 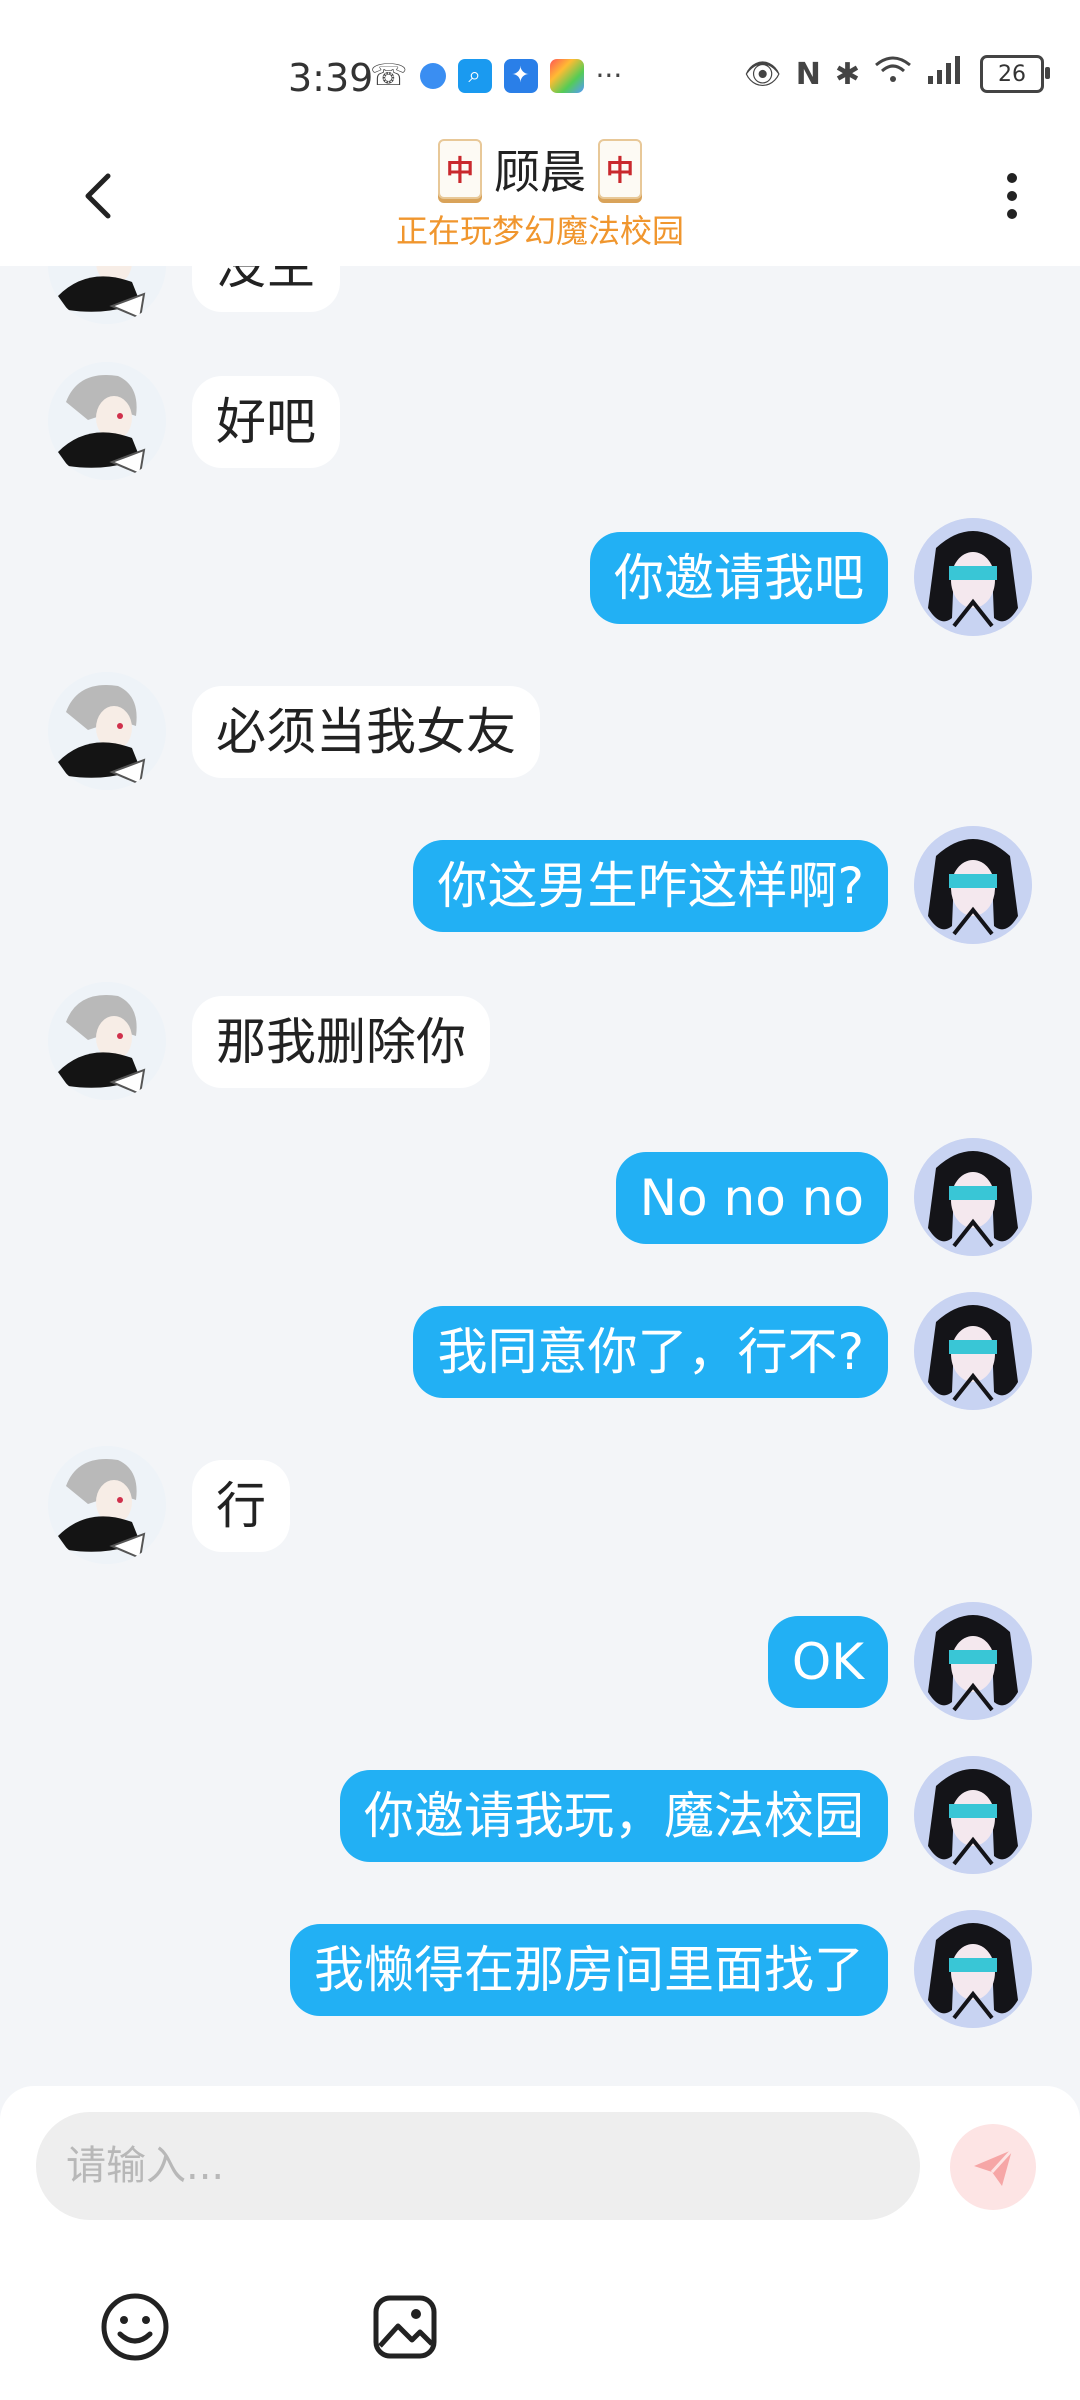 What do you see at coordinates (650, 1352) in the screenshot?
I see `sent-message-bubble: 我同意你了，行不?` at bounding box center [650, 1352].